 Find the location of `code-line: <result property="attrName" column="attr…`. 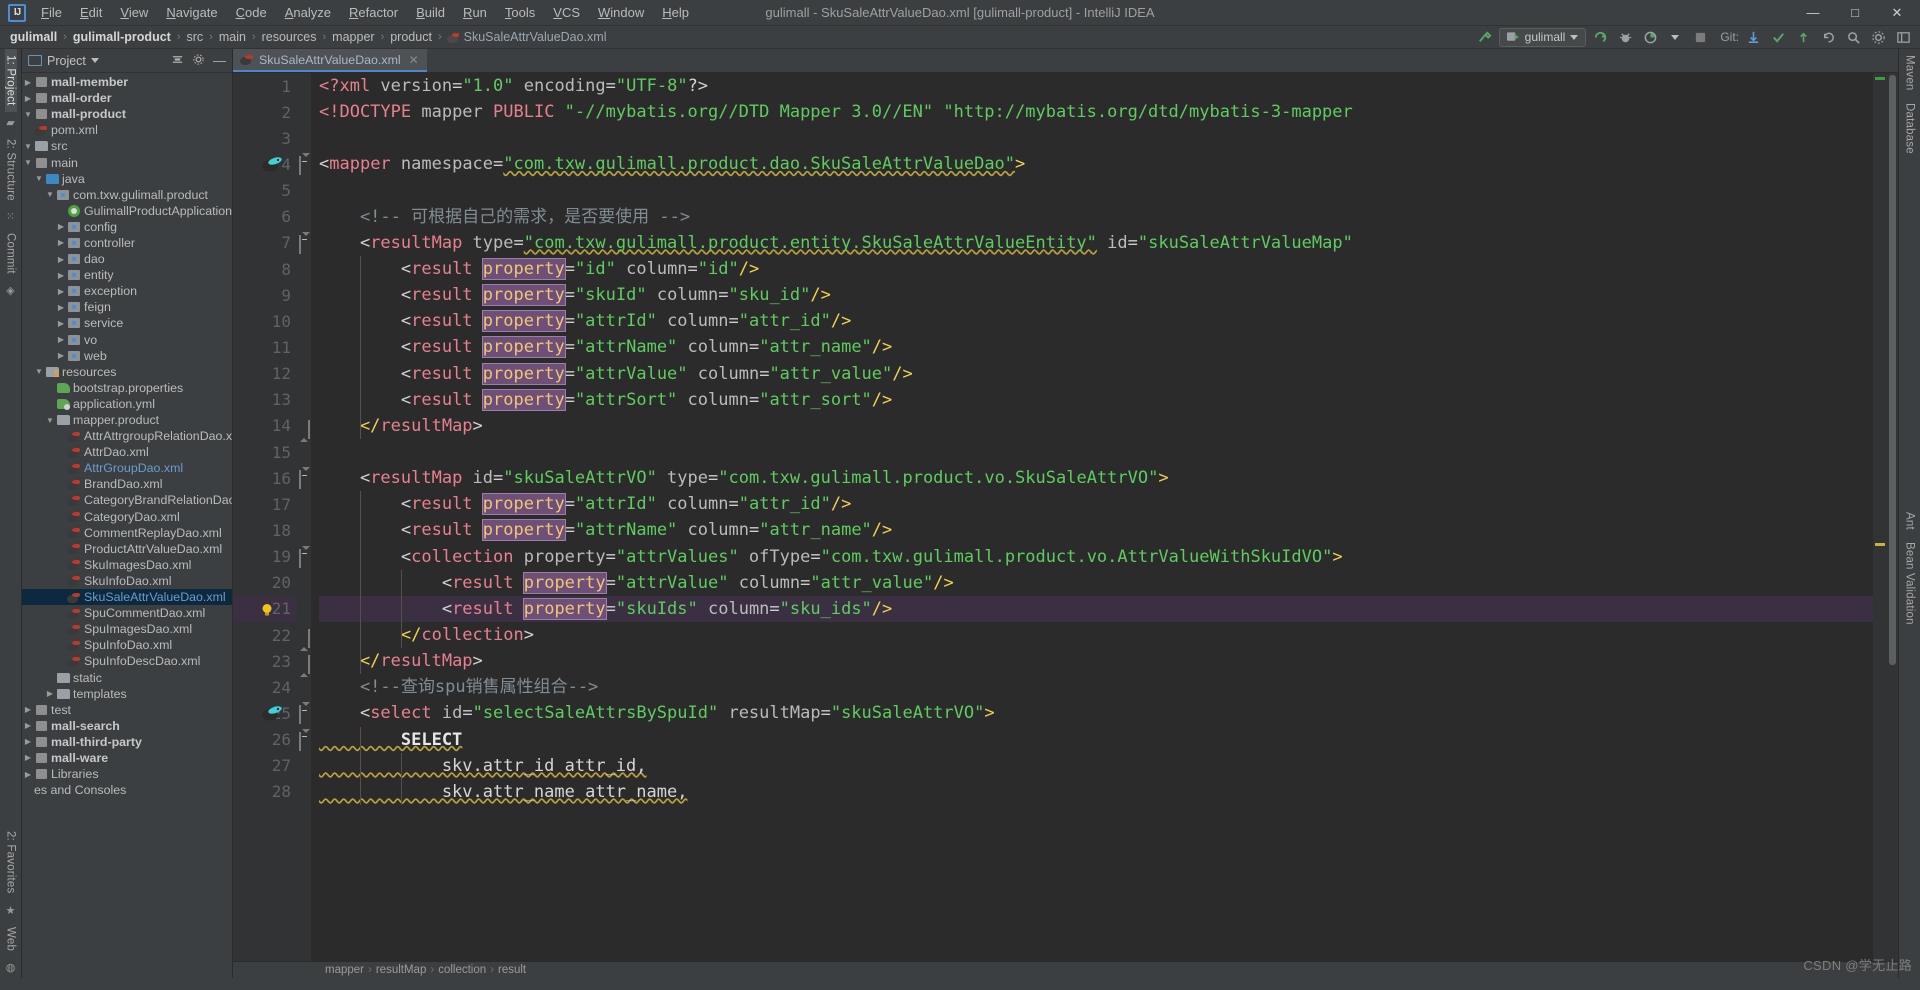

code-line: <result property="attrName" column="attr… is located at coordinates (1096, 347).